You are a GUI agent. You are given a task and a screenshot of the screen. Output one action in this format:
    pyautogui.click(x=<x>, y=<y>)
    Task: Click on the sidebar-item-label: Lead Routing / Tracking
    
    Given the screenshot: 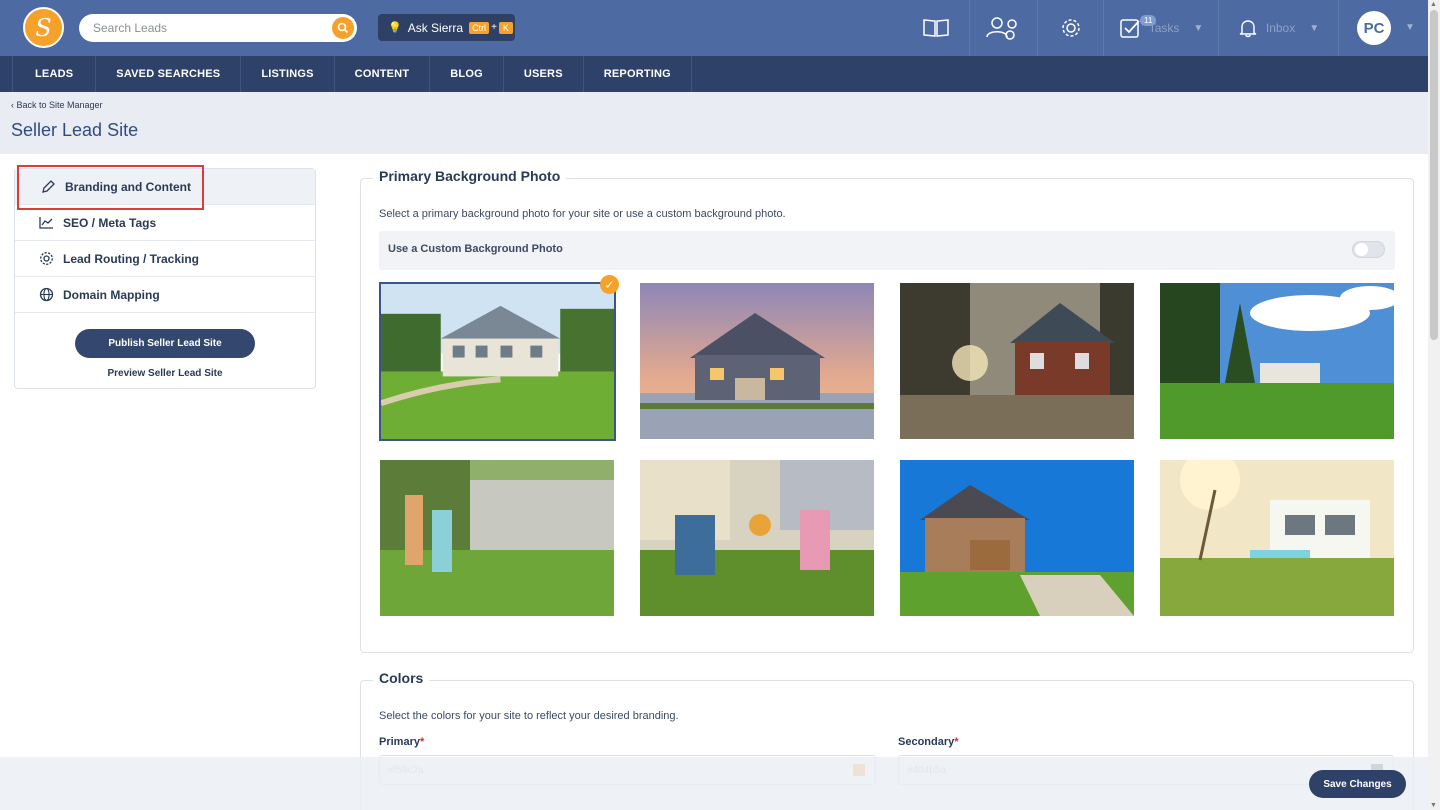 What is the action you would take?
    pyautogui.click(x=131, y=258)
    